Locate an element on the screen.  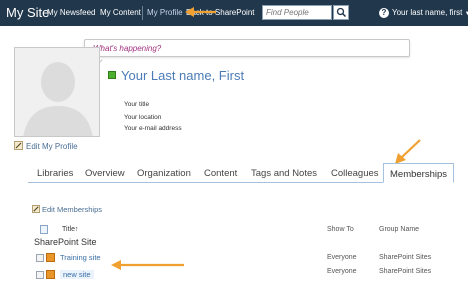
user-menu: Your last name, first ▼ is located at coordinates (430, 12).